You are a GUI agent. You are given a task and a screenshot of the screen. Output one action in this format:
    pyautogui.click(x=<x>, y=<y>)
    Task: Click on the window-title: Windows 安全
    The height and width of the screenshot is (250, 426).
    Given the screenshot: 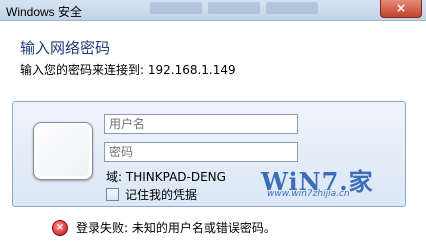 What is the action you would take?
    pyautogui.click(x=44, y=12)
    